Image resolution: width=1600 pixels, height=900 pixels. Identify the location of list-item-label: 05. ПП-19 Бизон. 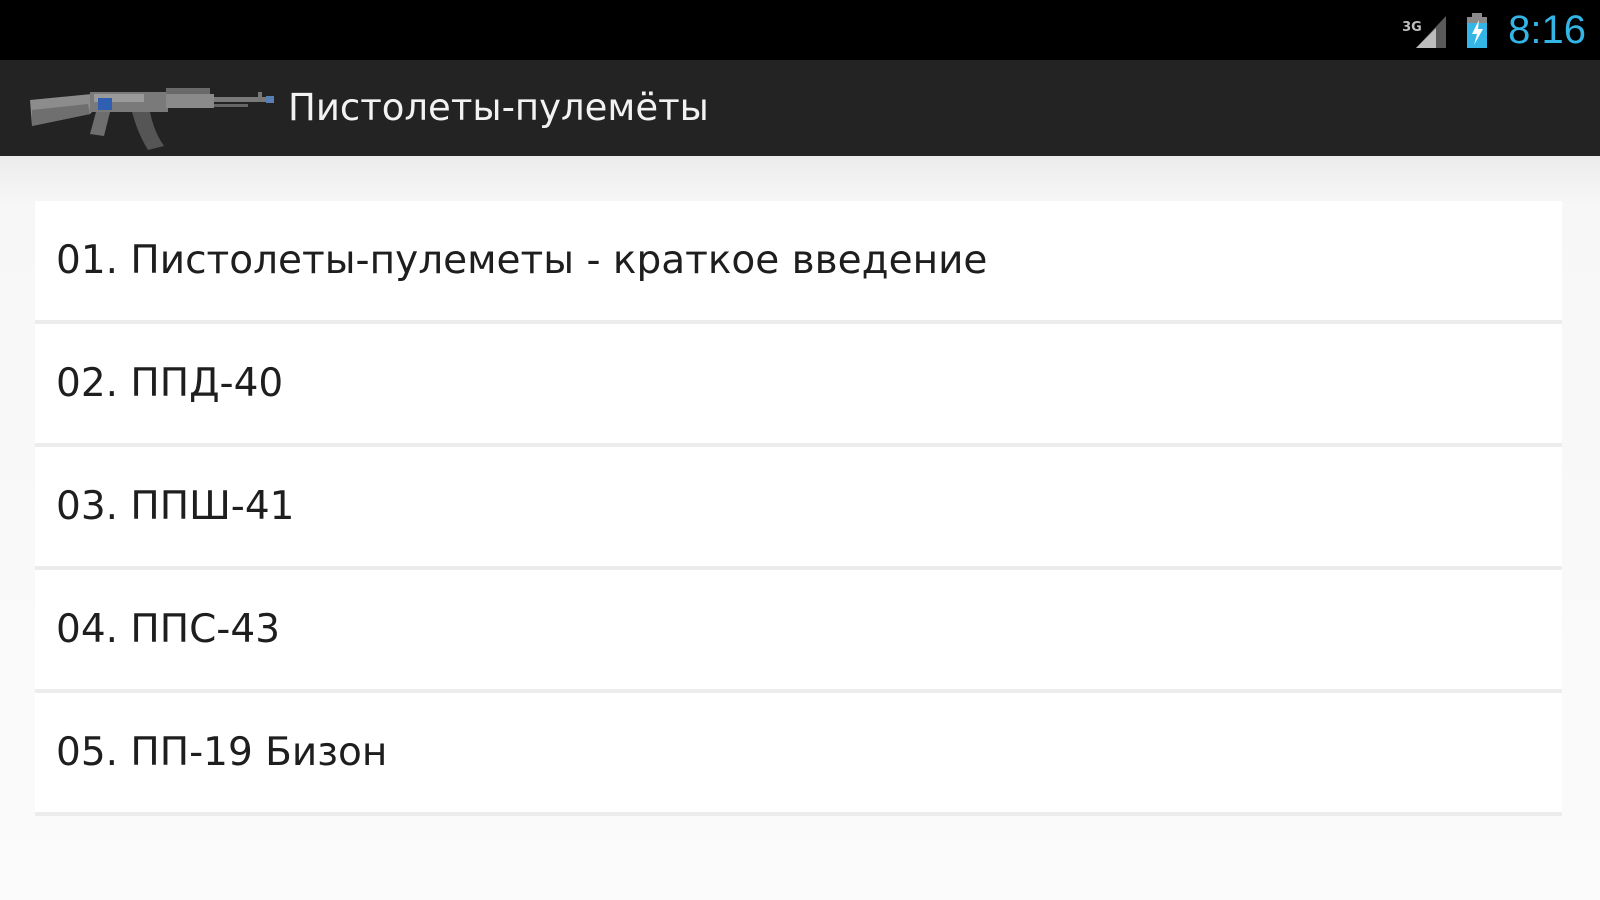
(222, 752).